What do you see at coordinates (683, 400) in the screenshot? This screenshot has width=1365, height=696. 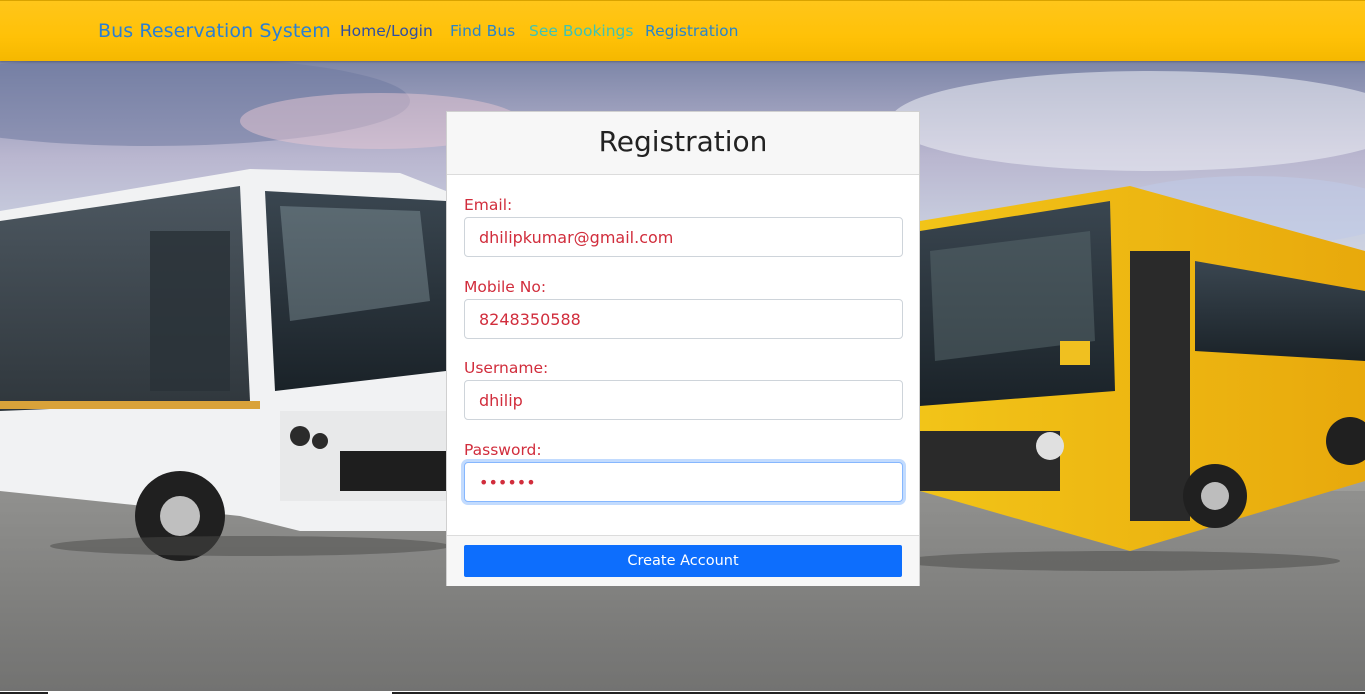 I see `username-input` at bounding box center [683, 400].